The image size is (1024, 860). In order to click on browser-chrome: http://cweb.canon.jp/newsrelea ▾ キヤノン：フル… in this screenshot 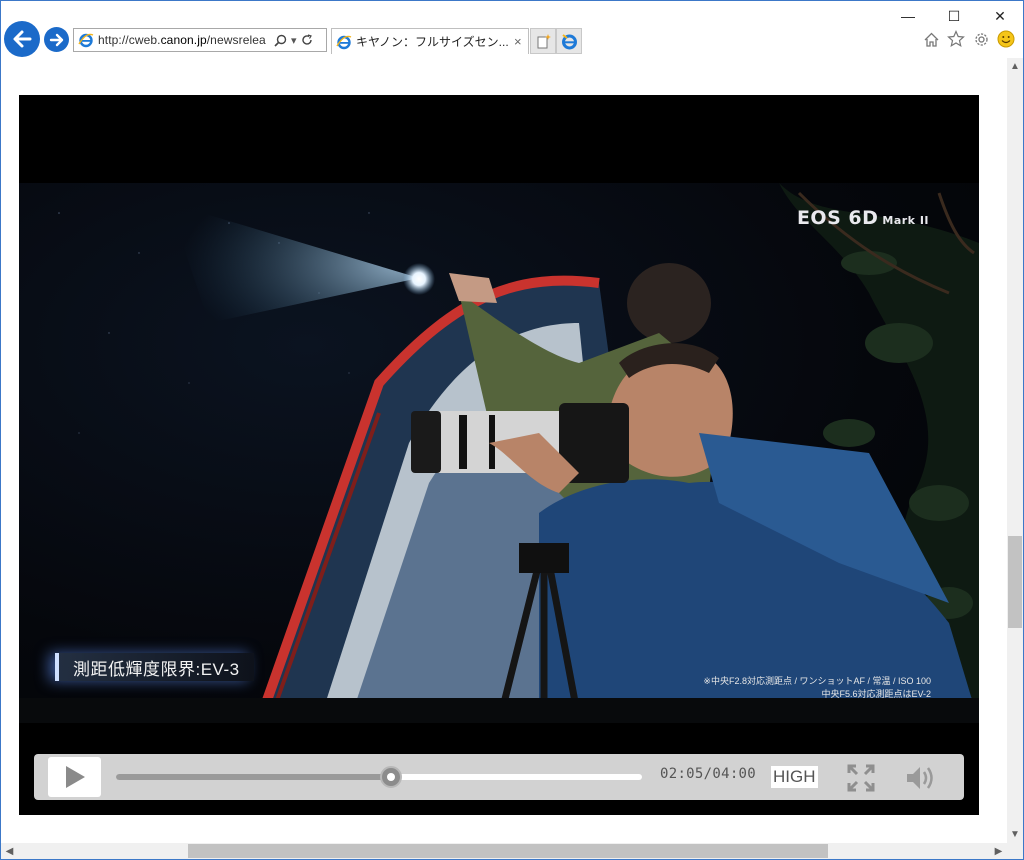, I will do `click(512, 29)`.